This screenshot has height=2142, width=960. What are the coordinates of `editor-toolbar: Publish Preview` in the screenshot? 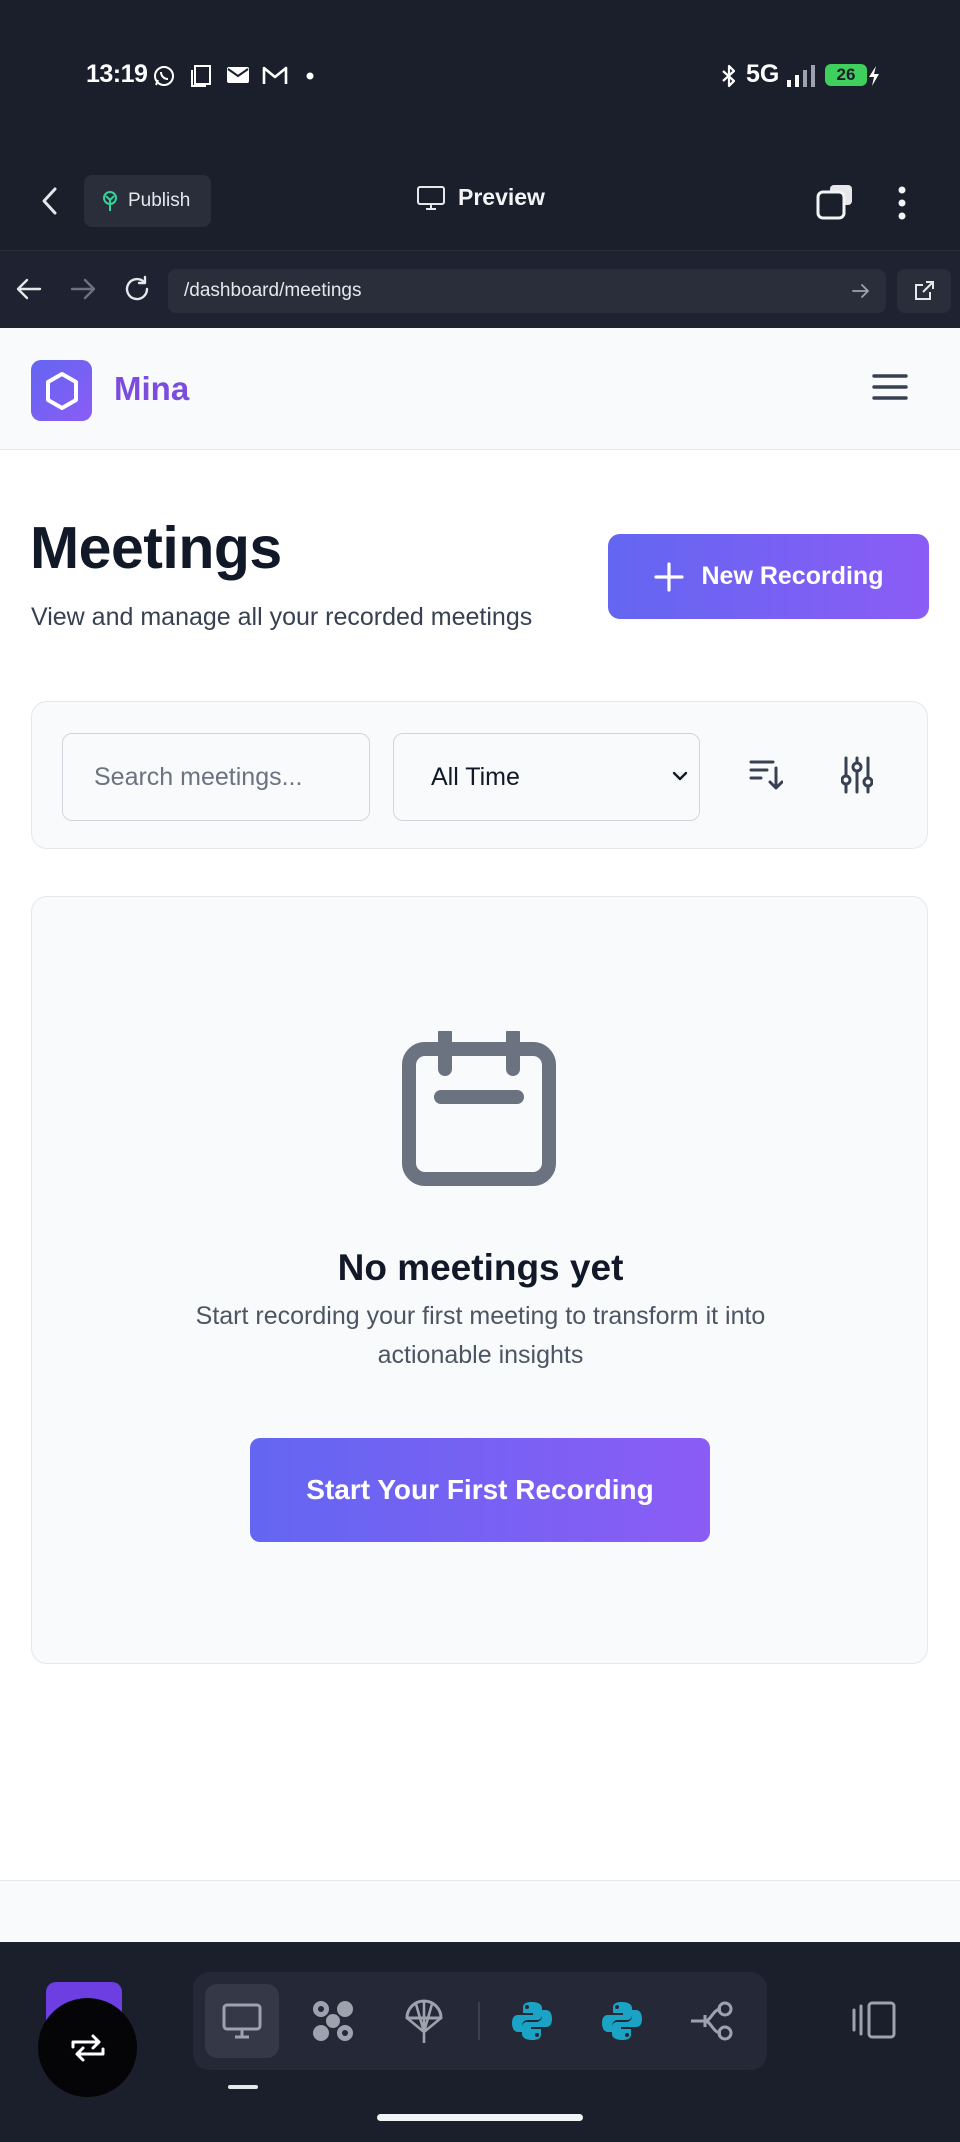 It's located at (480, 200).